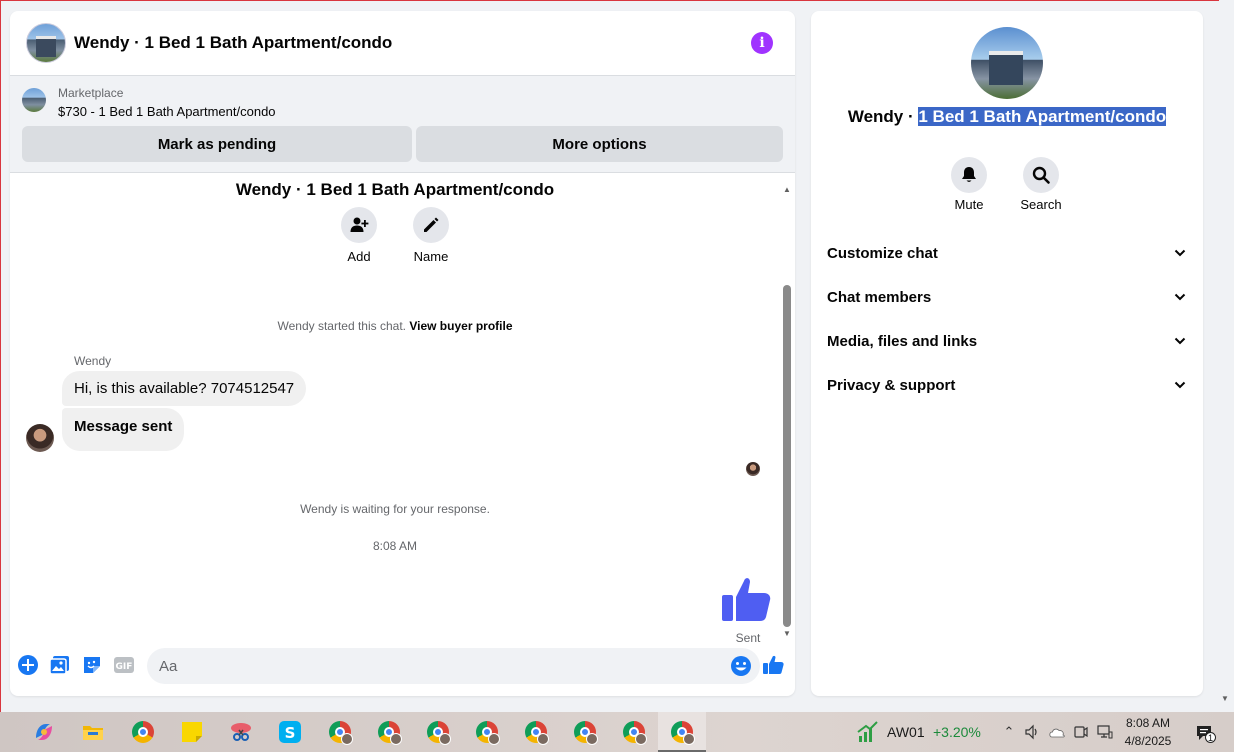 The height and width of the screenshot is (752, 1234). Describe the element at coordinates (1007, 385) in the screenshot. I see `section-privacy-support: Privacy & support` at that location.